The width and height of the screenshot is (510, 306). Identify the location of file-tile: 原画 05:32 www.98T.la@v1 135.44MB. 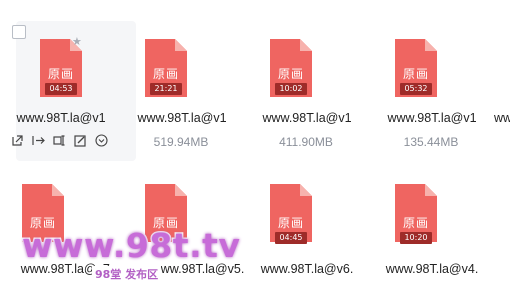
(431, 91).